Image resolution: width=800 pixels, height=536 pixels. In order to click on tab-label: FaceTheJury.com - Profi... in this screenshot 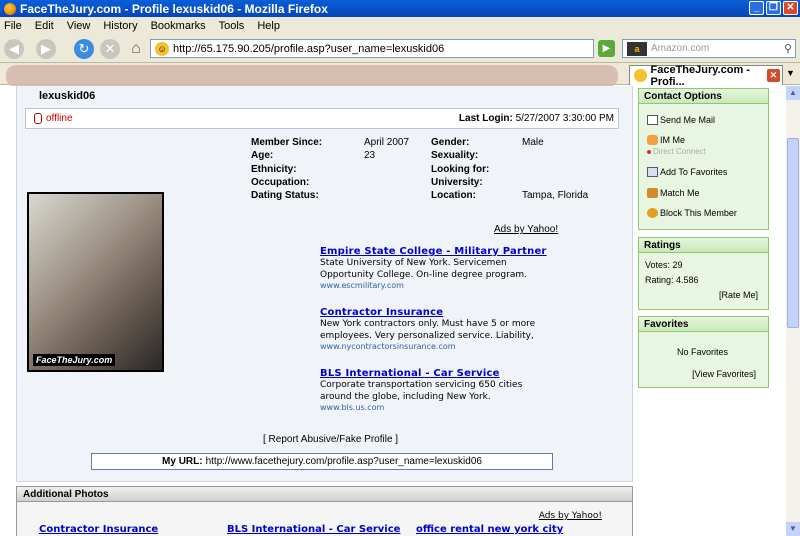, I will do `click(700, 75)`.